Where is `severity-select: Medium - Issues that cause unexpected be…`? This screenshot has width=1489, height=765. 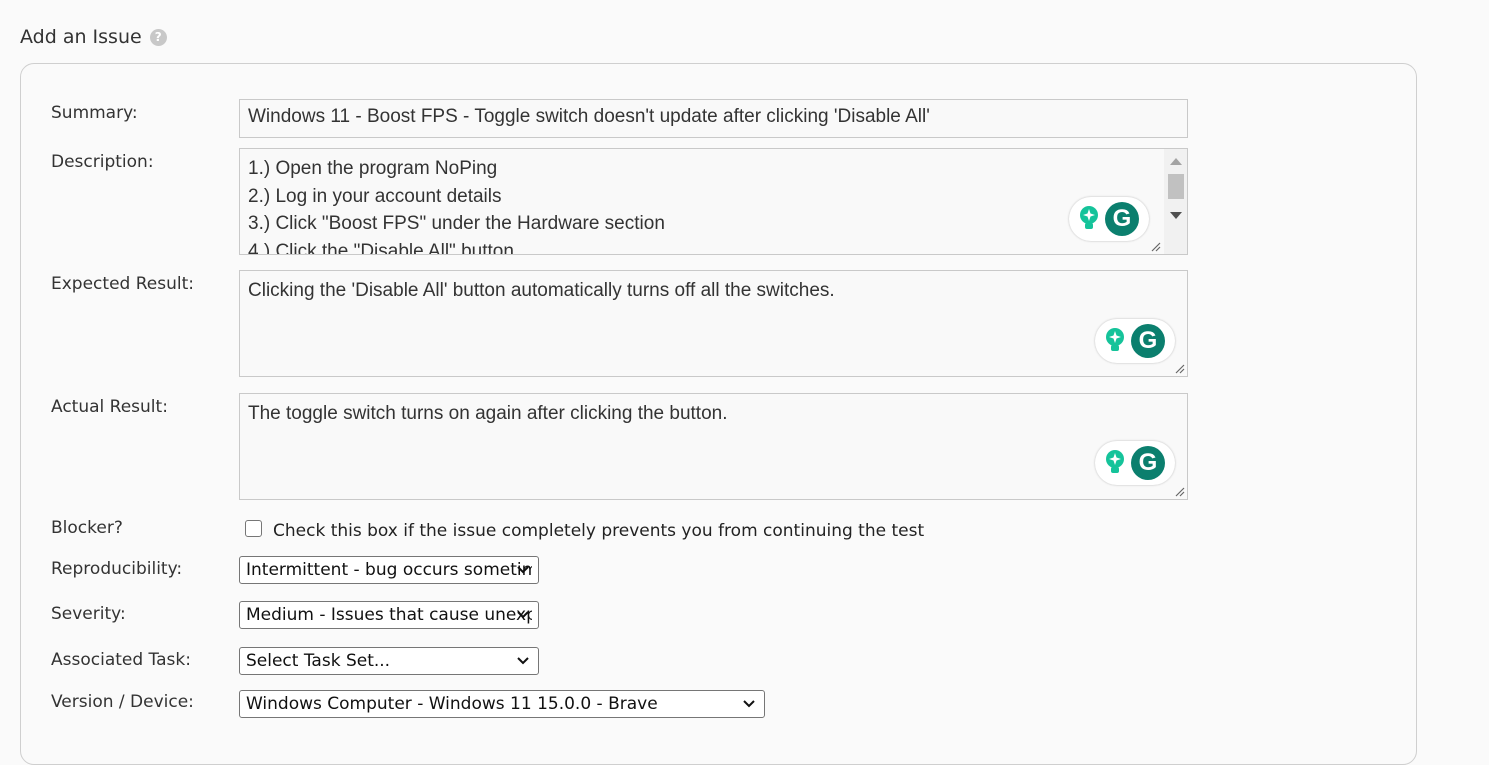
severity-select: Medium - Issues that cause unexpected be… is located at coordinates (389, 615).